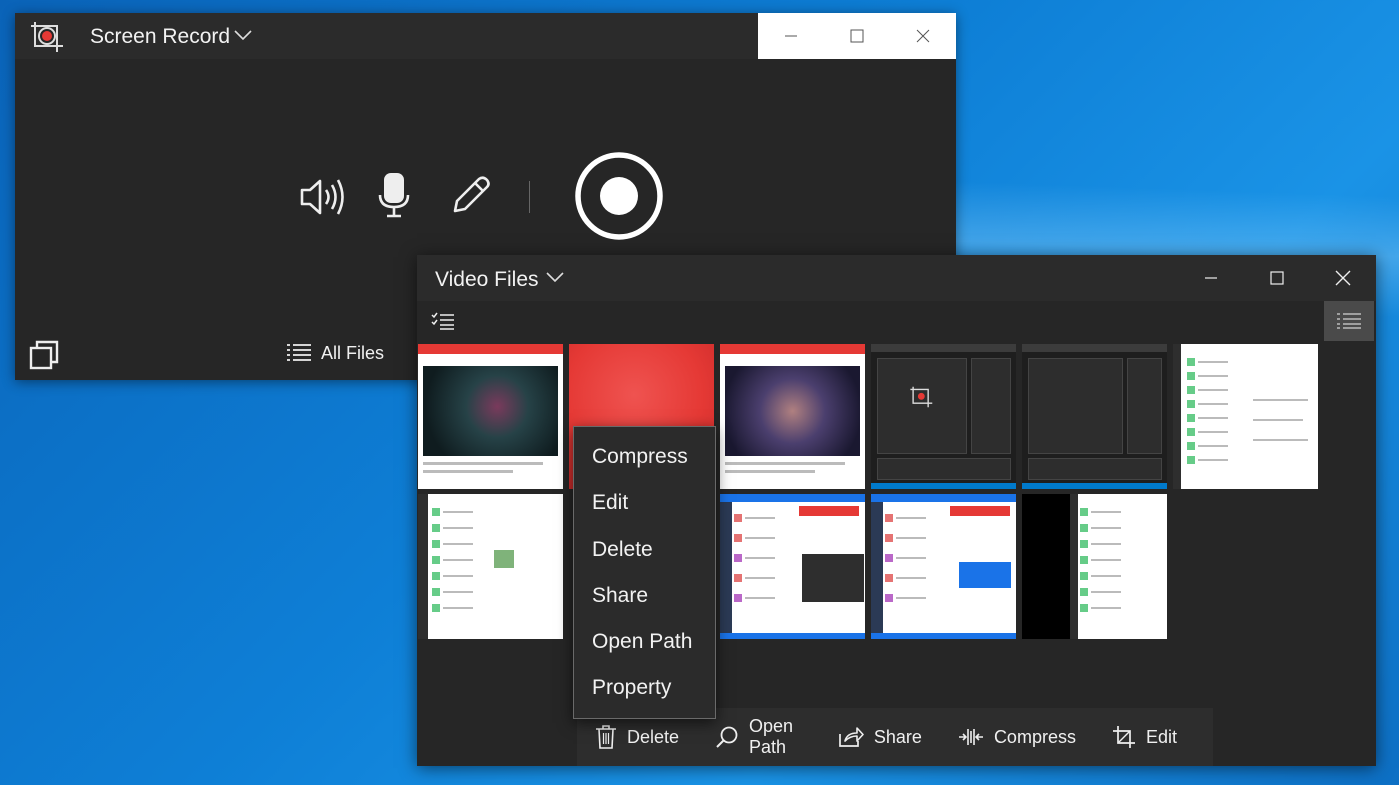  Describe the element at coordinates (653, 736) in the screenshot. I see `delete-label: Delete` at that location.